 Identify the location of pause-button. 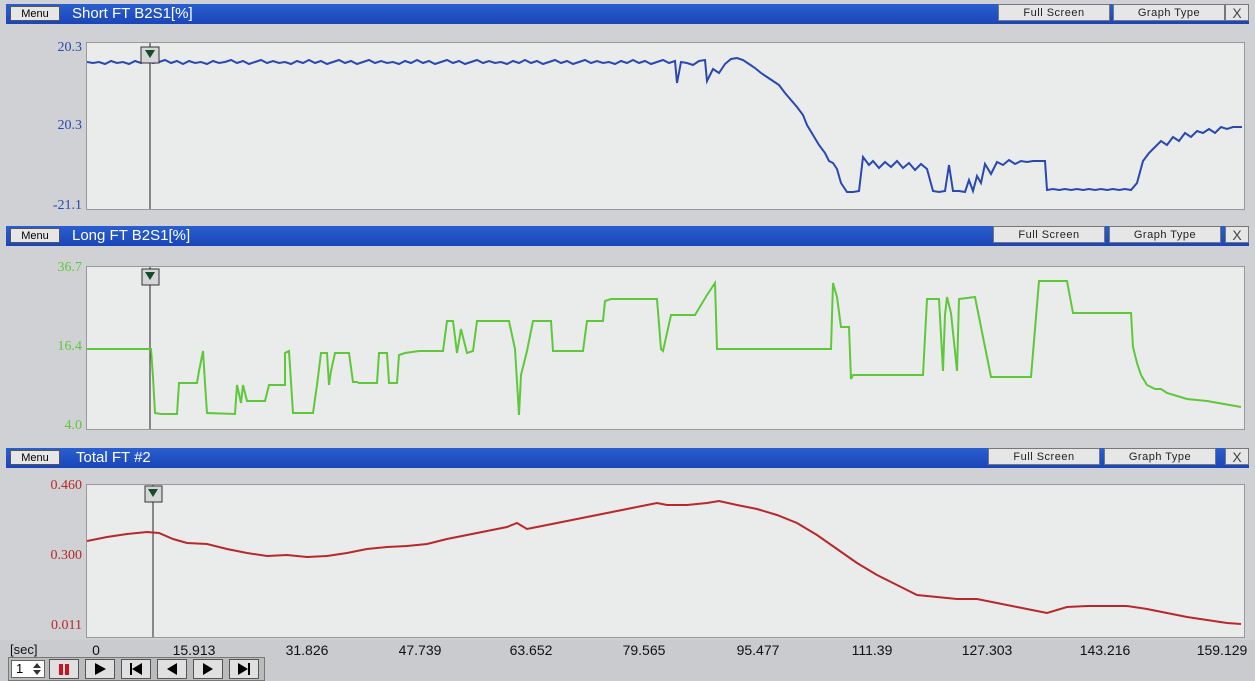
(64, 669).